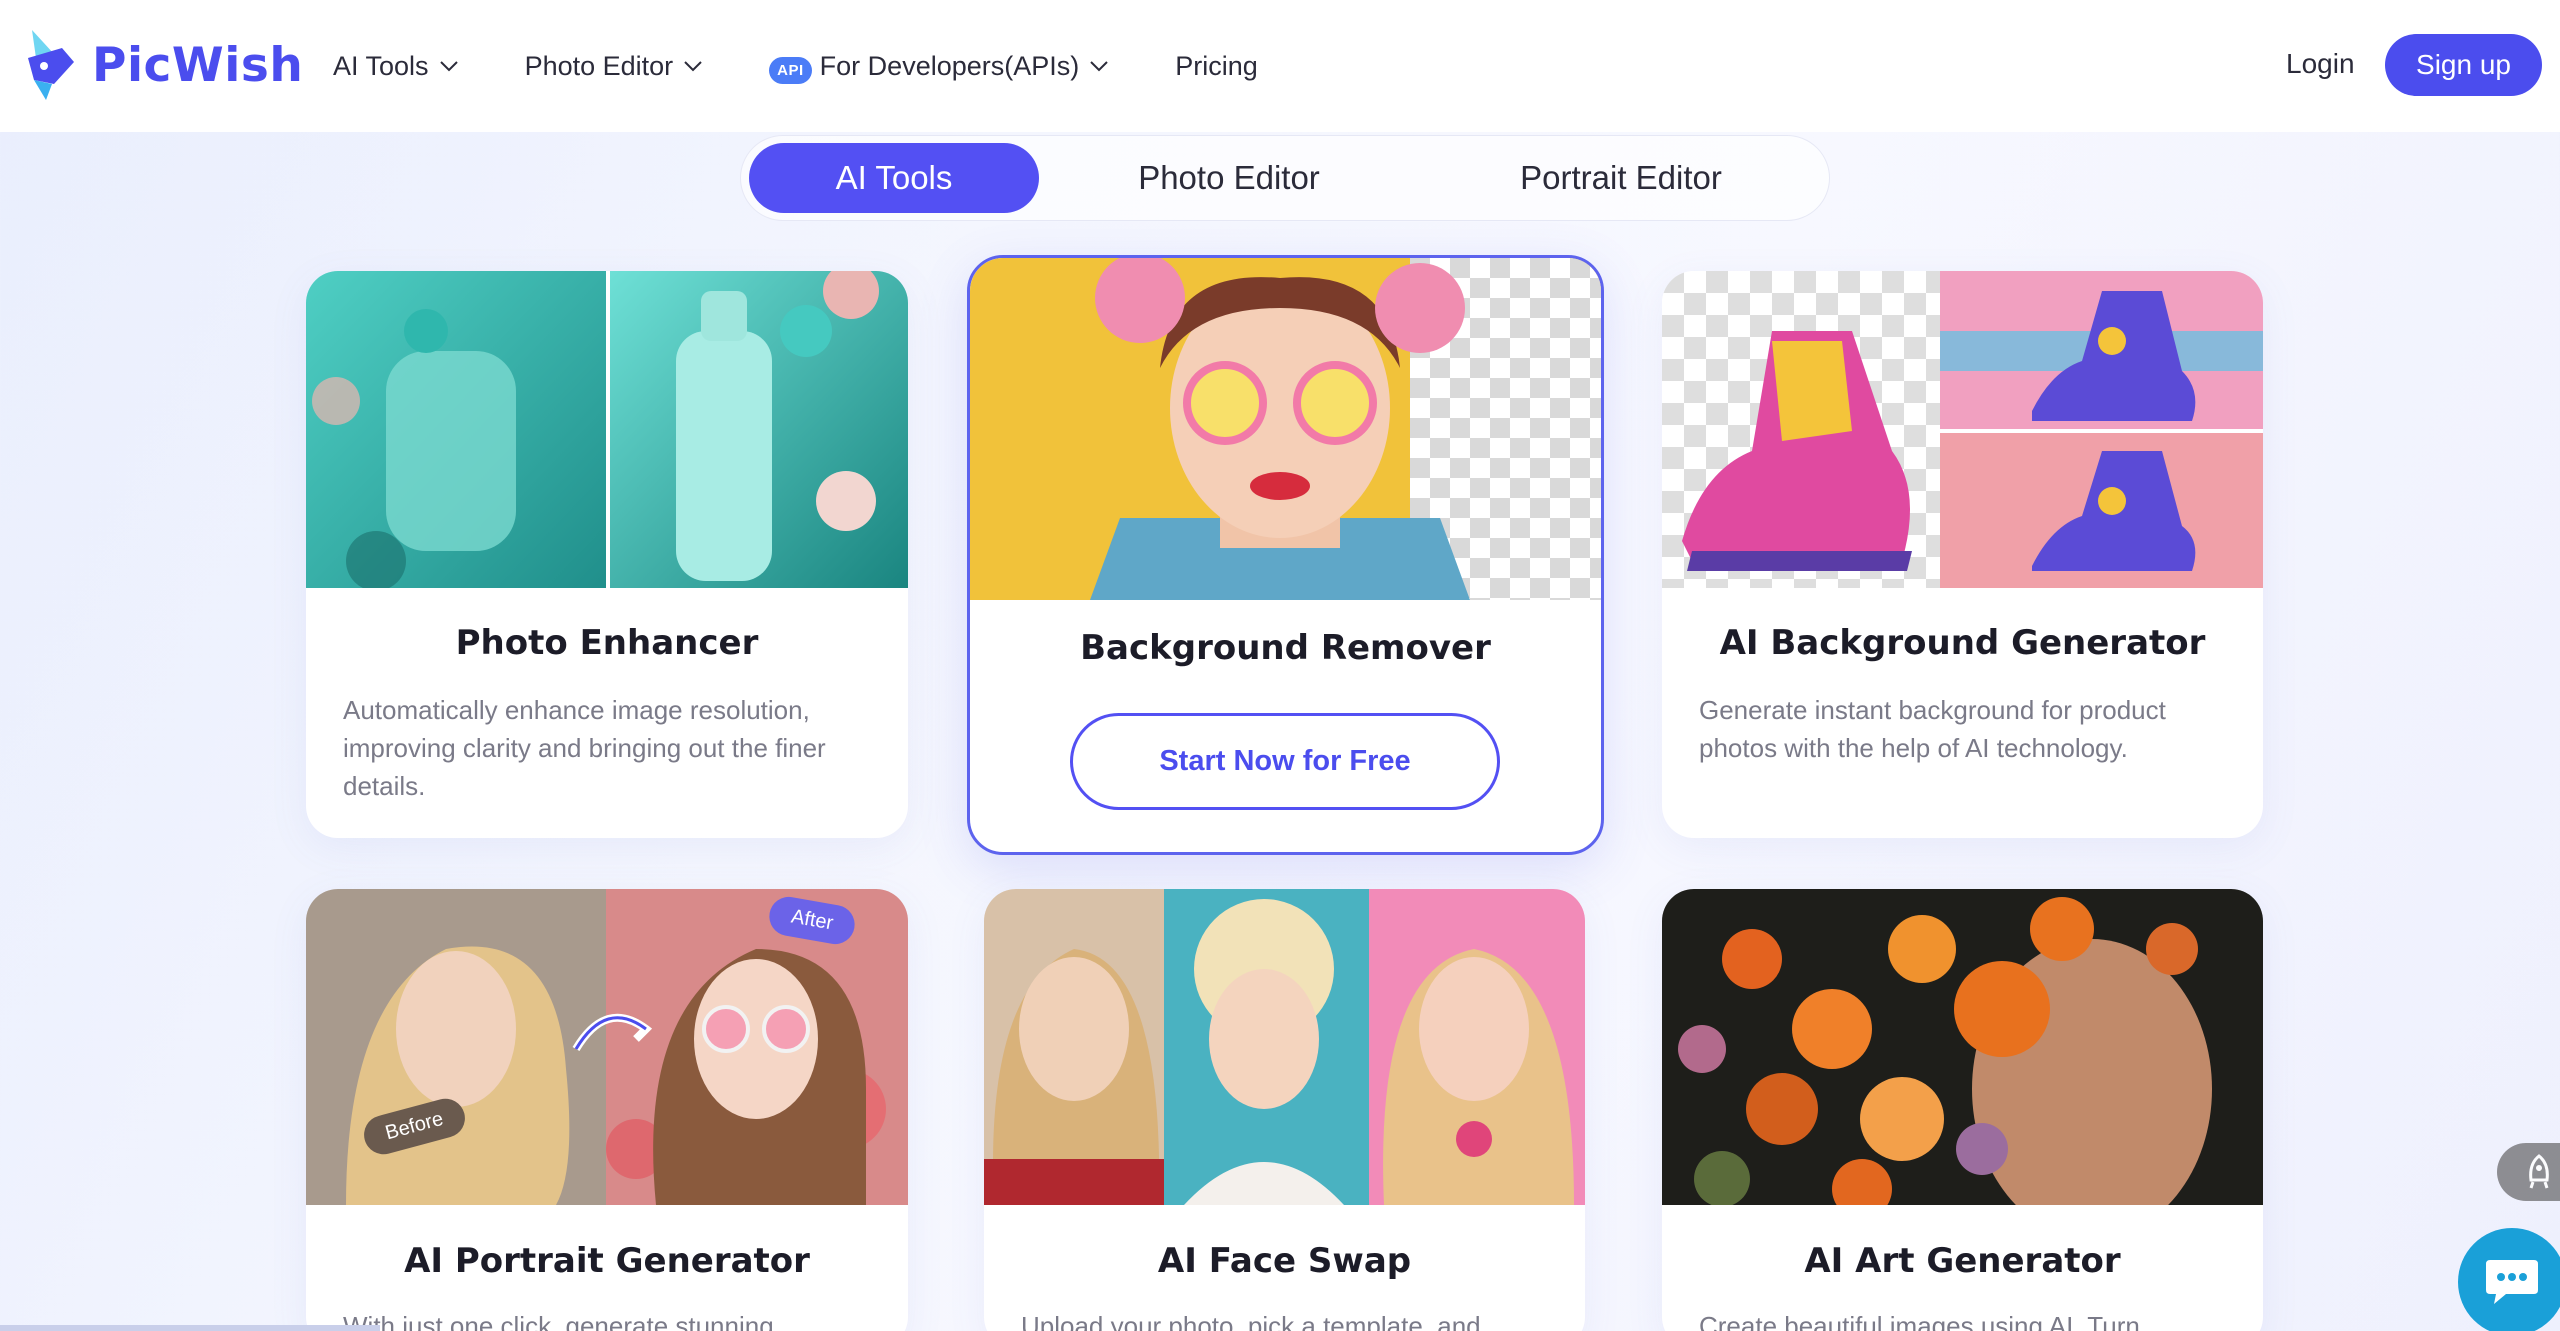 Image resolution: width=2560 pixels, height=1331 pixels. What do you see at coordinates (607, 429) in the screenshot?
I see `photo-enhancer-image` at bounding box center [607, 429].